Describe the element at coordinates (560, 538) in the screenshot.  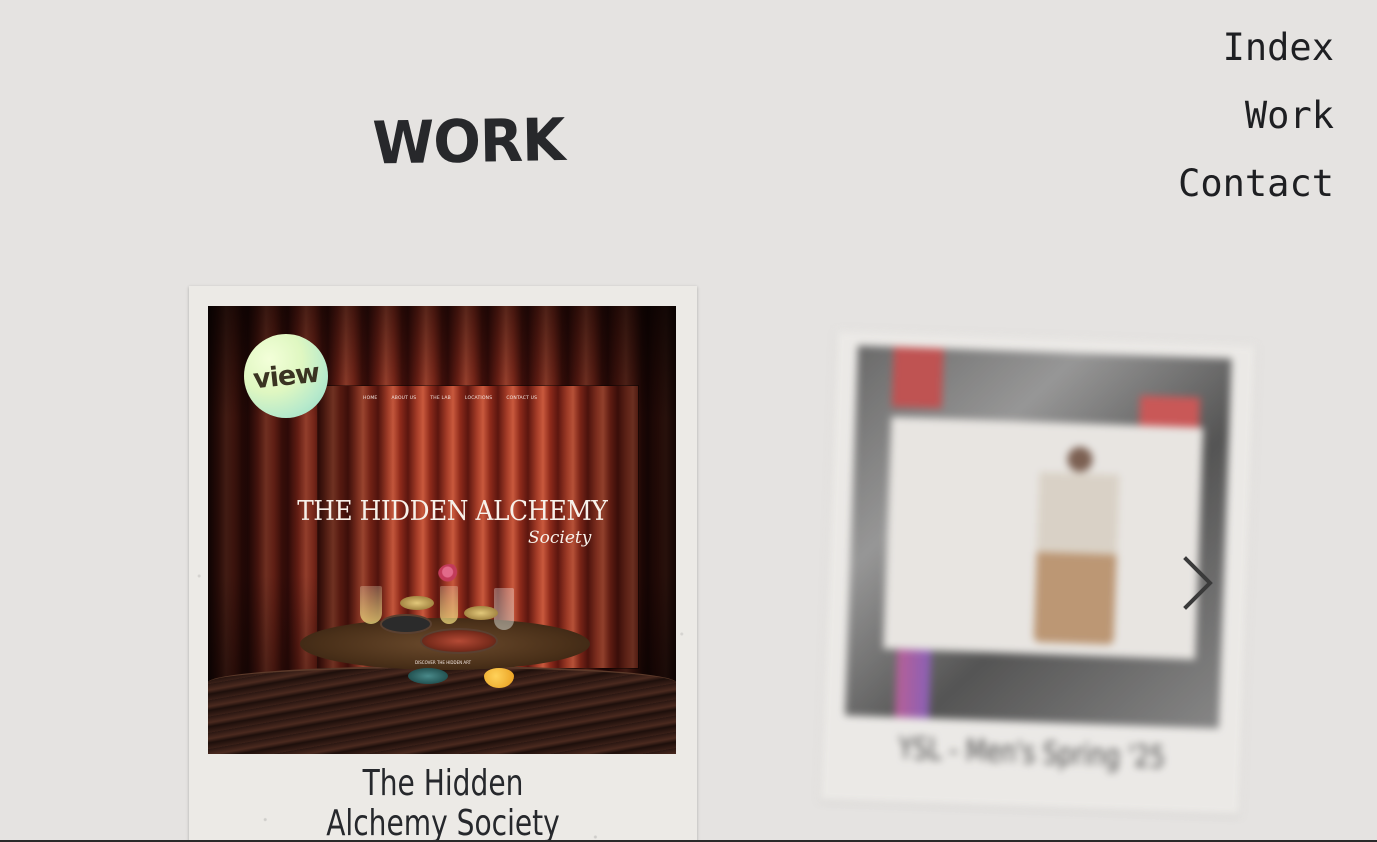
I see `preview-subtitle: Society` at that location.